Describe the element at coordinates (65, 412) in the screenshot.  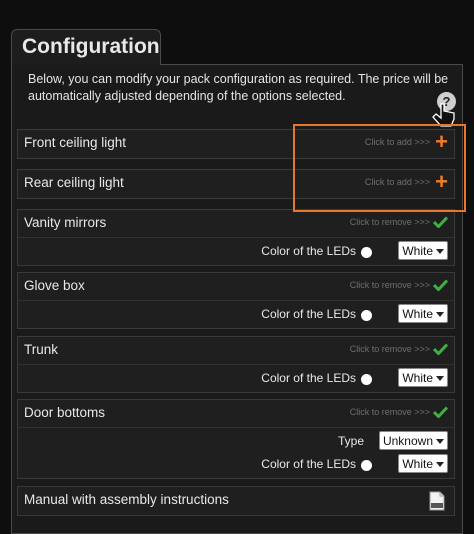
I see `item-title: Door bottoms` at that location.